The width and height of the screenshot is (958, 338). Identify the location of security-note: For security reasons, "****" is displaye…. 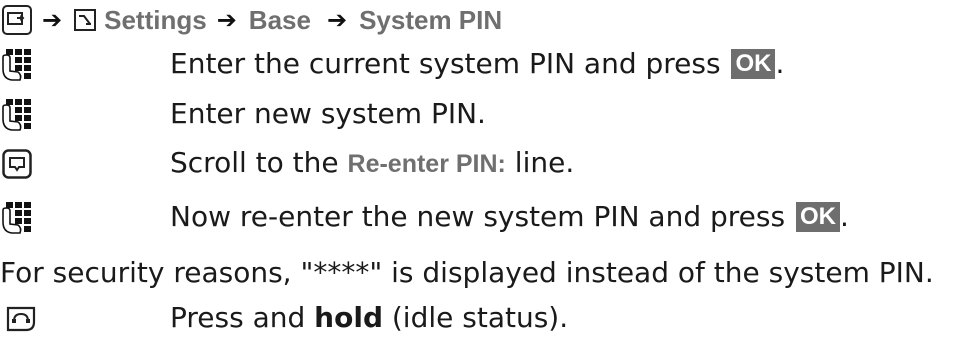
(467, 272).